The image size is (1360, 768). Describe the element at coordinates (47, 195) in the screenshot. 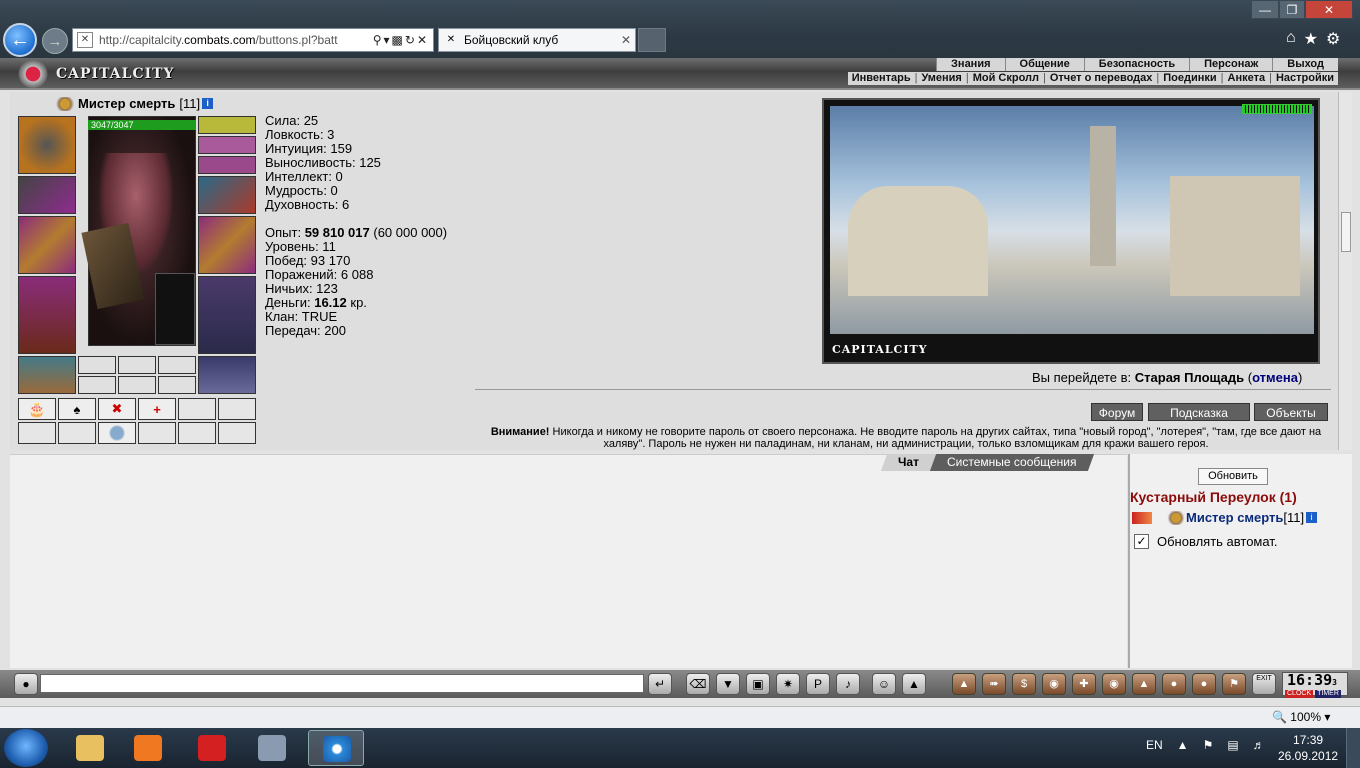

I see `bracers-slot` at that location.